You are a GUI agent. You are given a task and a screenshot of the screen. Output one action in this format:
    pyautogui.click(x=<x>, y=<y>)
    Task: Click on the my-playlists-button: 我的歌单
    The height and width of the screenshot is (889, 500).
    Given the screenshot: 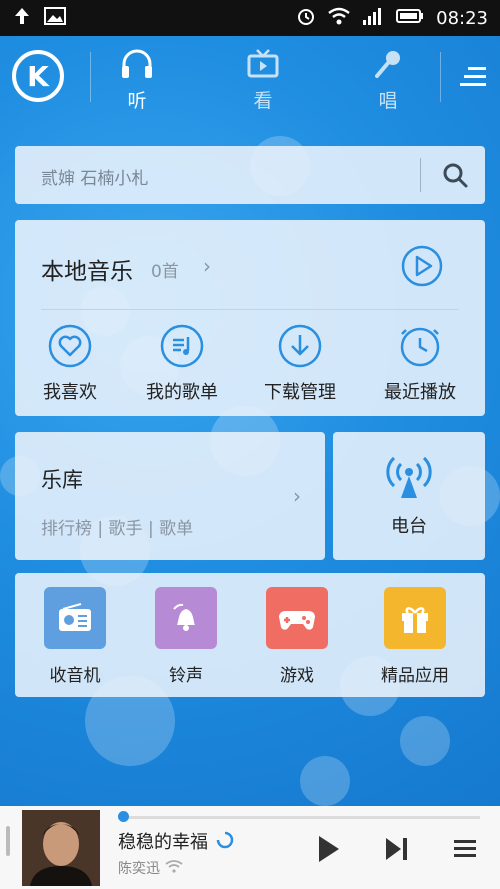 What is the action you would take?
    pyautogui.click(x=182, y=364)
    